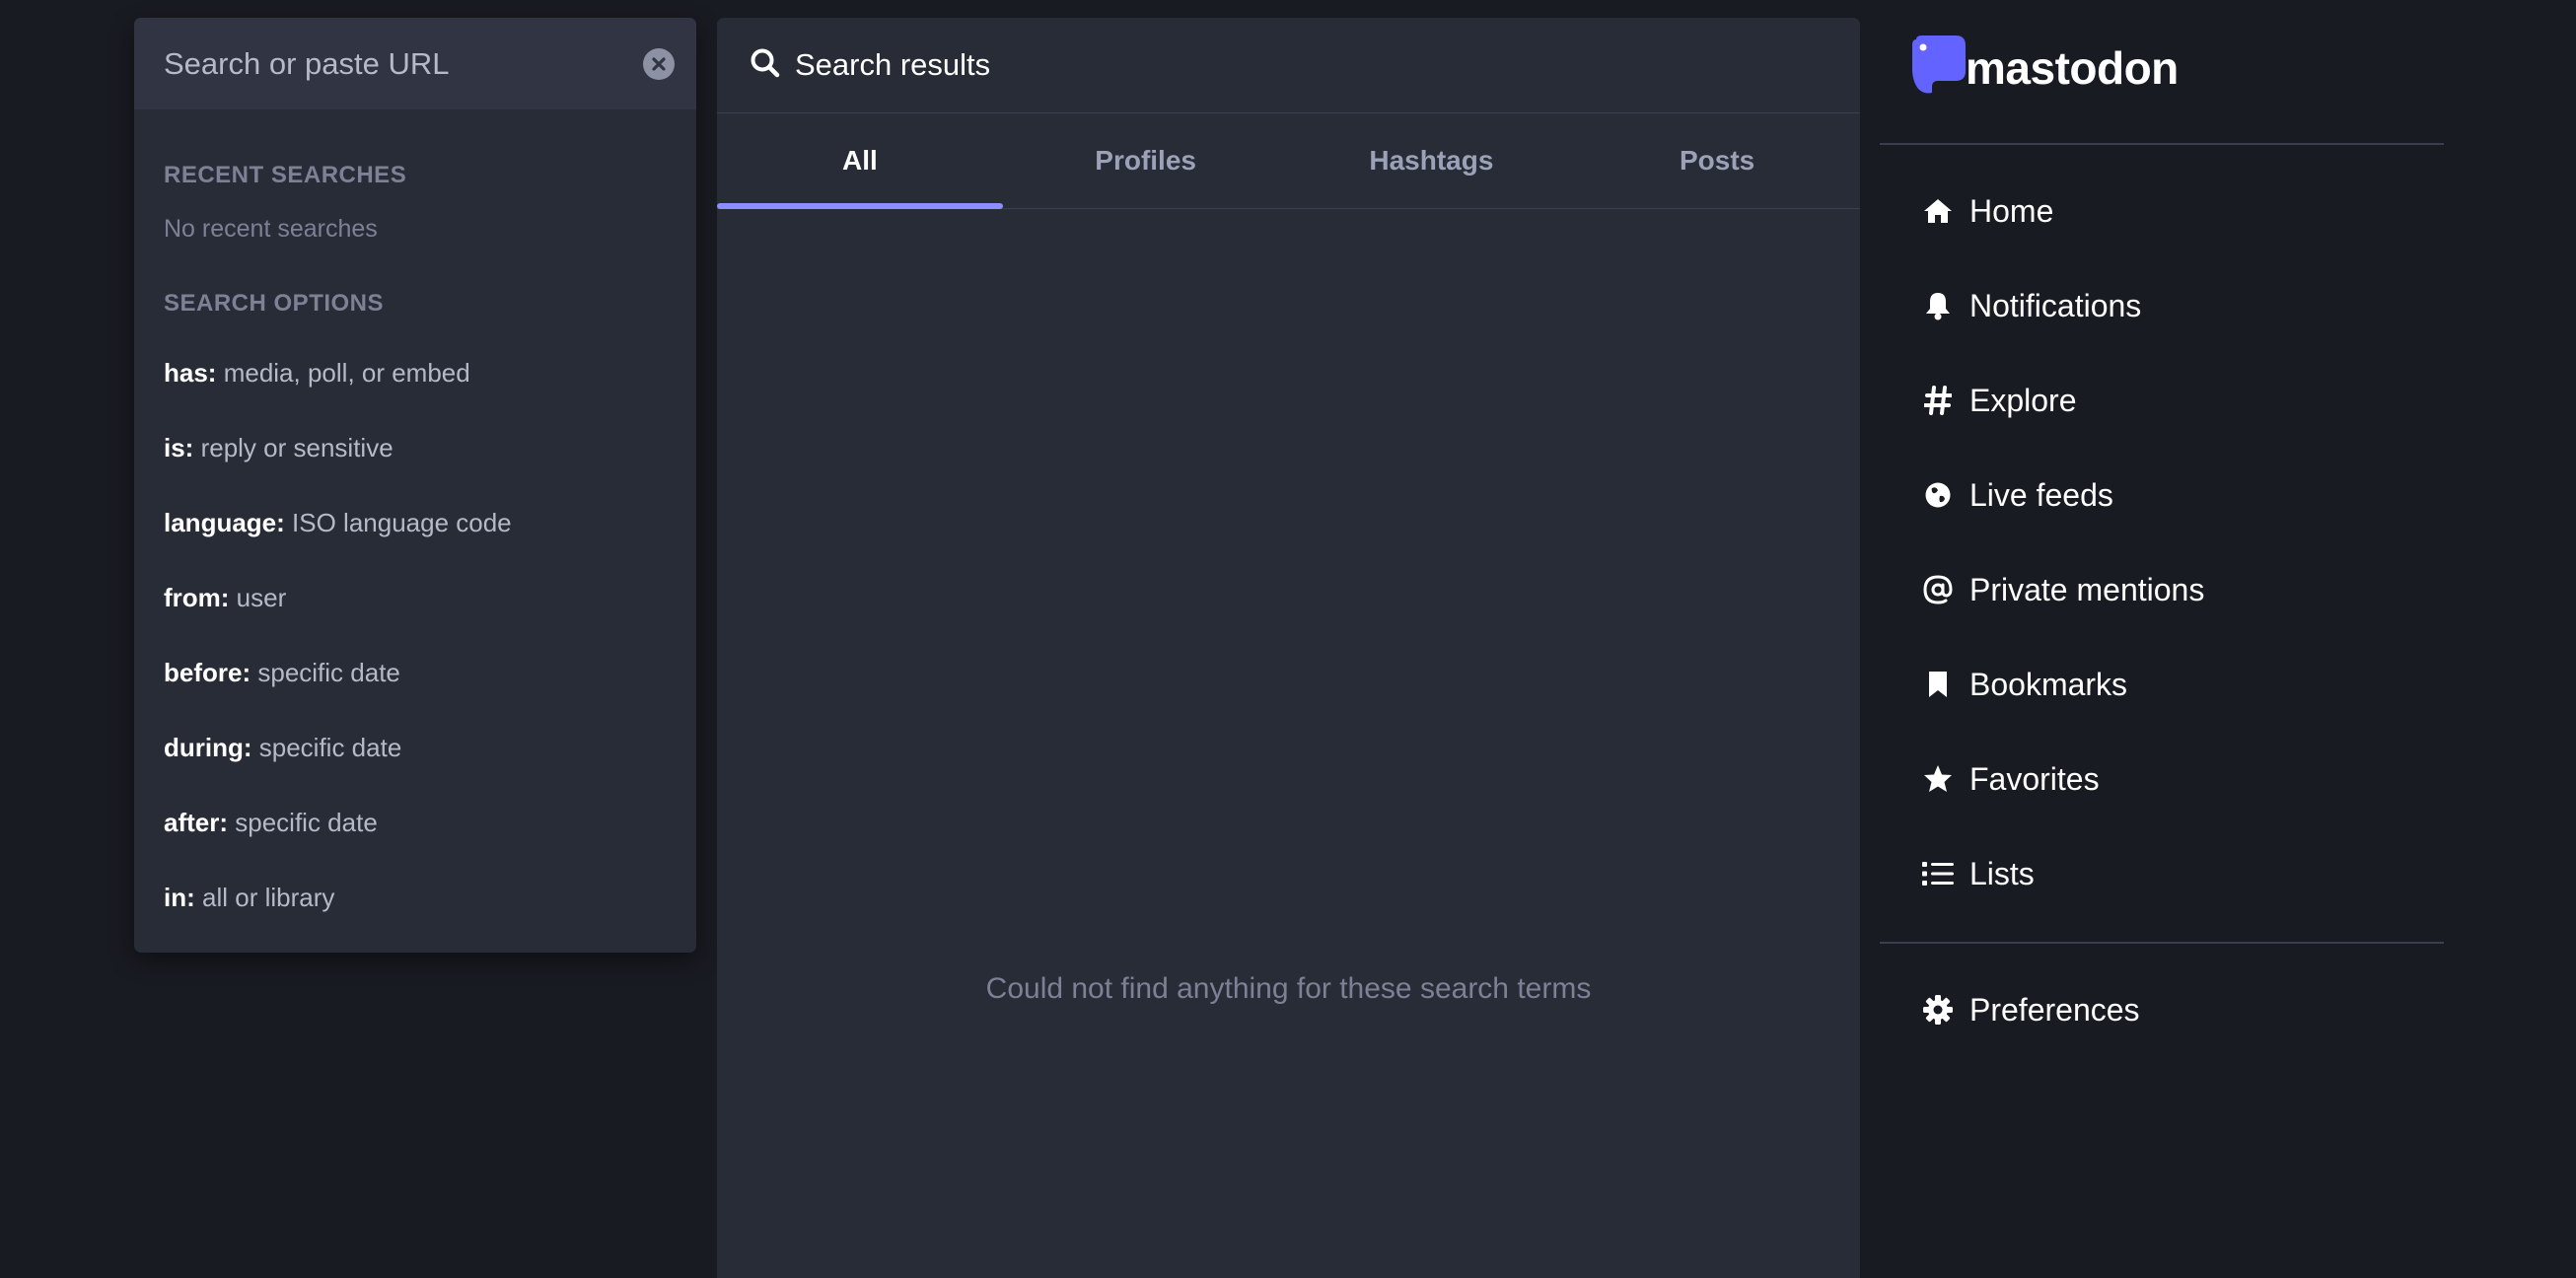  I want to click on nav-item-label: Favorites, so click(2035, 778).